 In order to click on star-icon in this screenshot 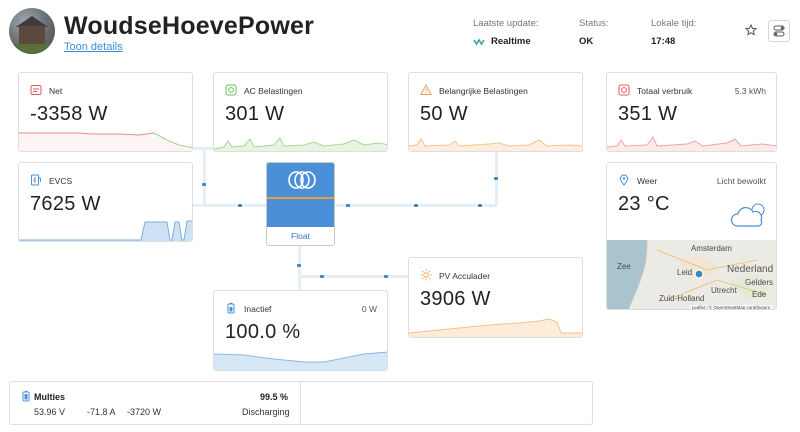, I will do `click(751, 30)`.